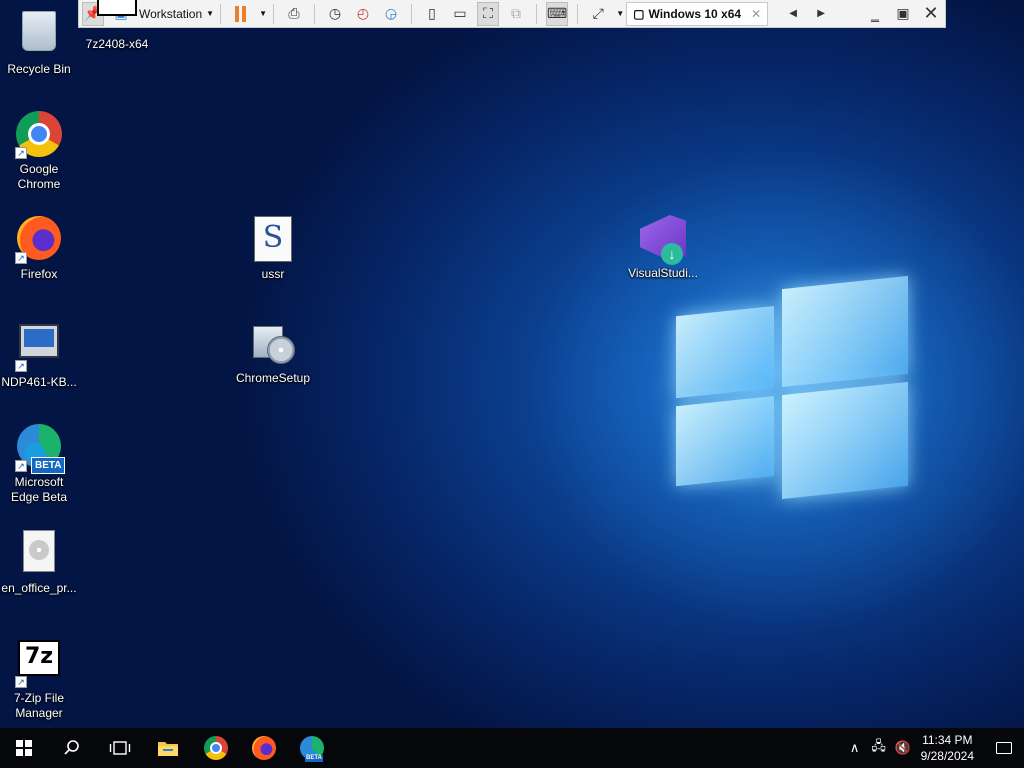  I want to click on thumbnail-bar-icon: ▭, so click(460, 14).